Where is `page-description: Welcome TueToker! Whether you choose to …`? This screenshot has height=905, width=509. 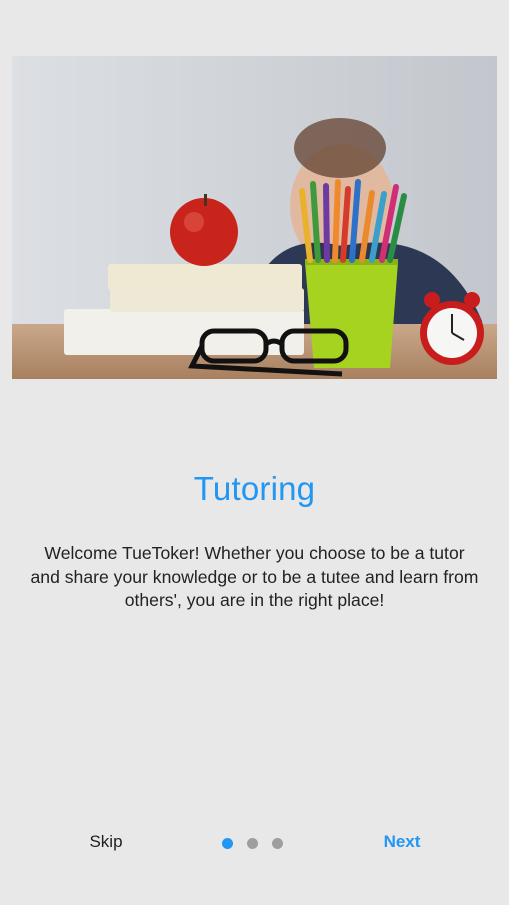
page-description: Welcome TueToker! Whether you choose to … is located at coordinates (254, 576).